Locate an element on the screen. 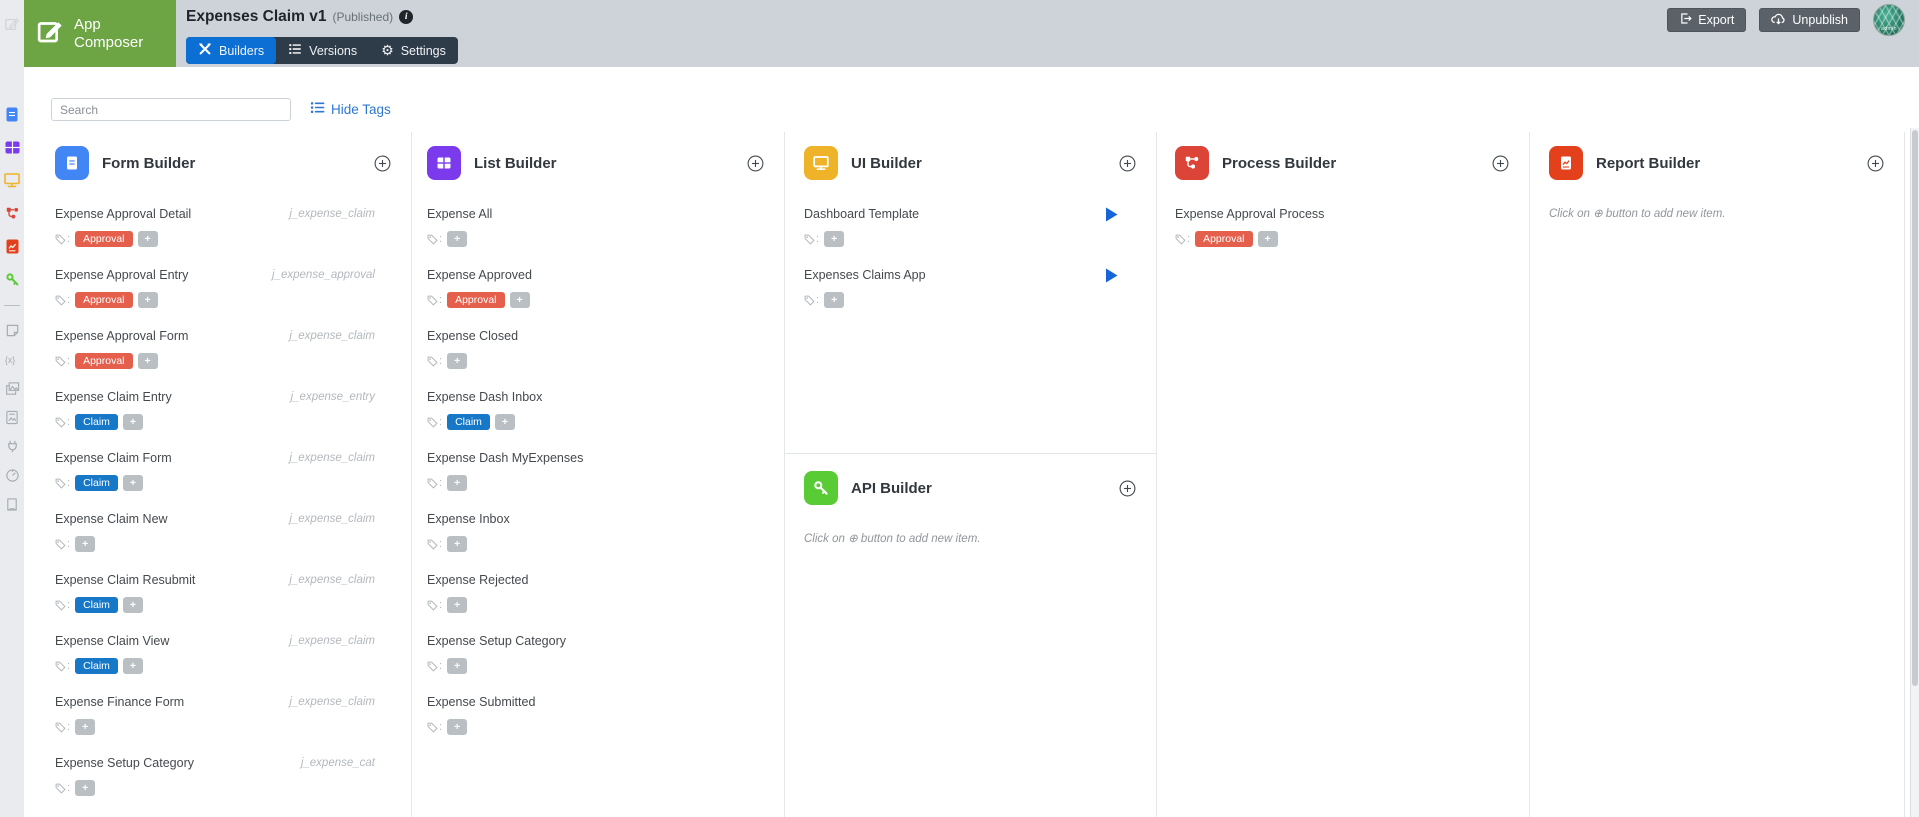 Image resolution: width=1919 pixels, height=817 pixels. item-label: Expense Claim View is located at coordinates (112, 641).